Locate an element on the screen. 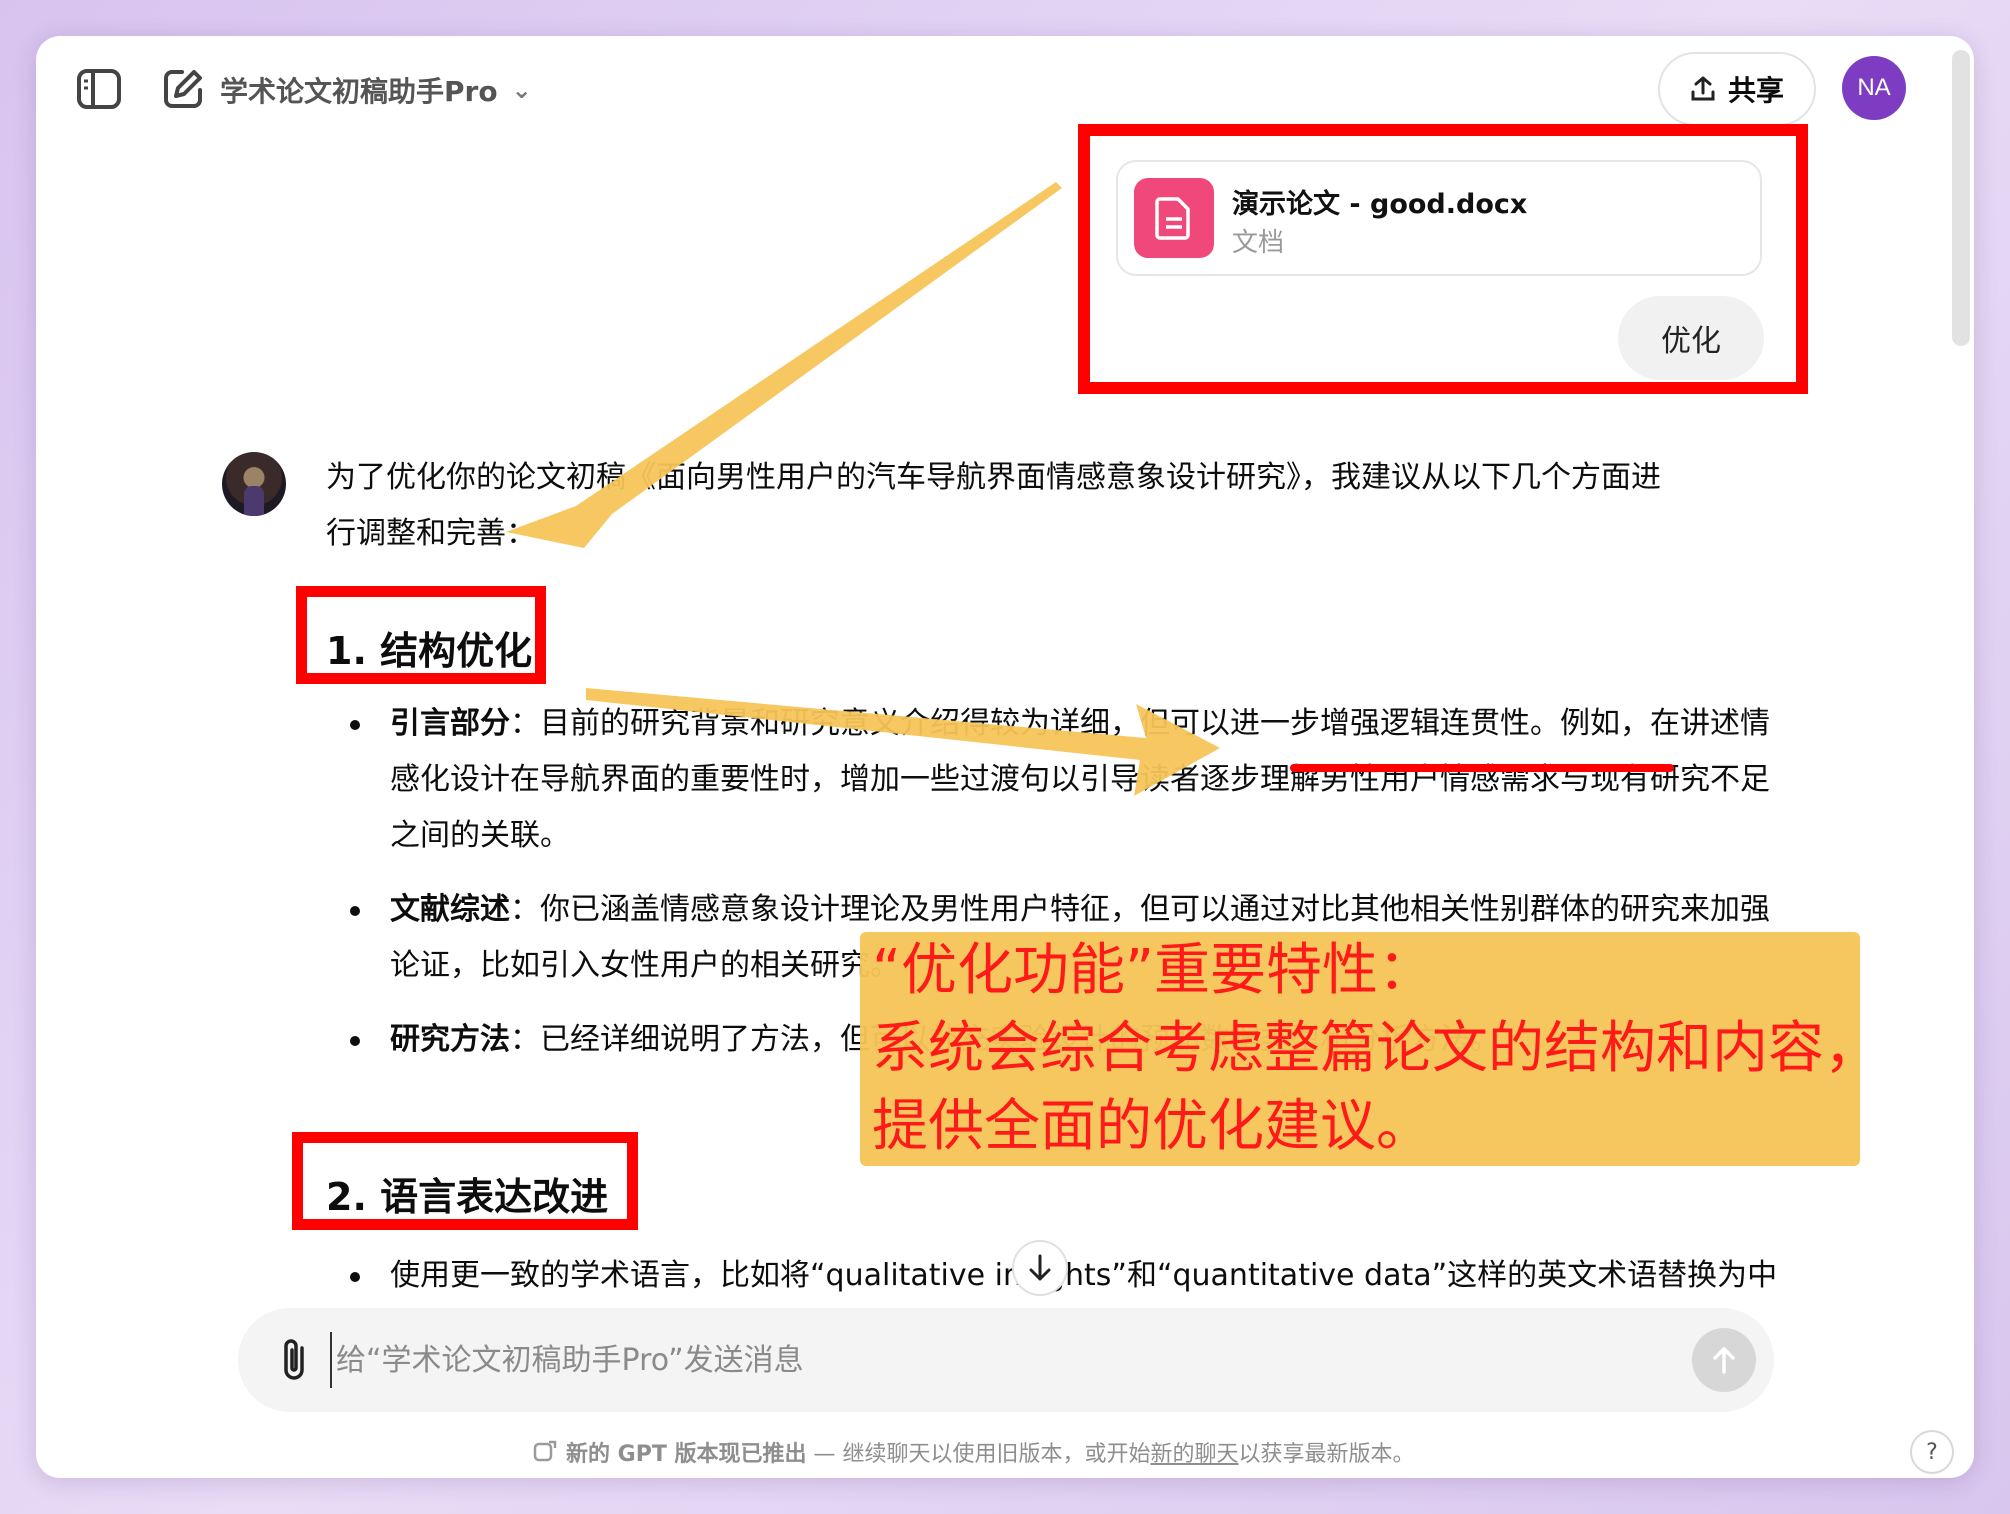 Image resolution: width=2010 pixels, height=1514 pixels. message-input is located at coordinates (980, 1360).